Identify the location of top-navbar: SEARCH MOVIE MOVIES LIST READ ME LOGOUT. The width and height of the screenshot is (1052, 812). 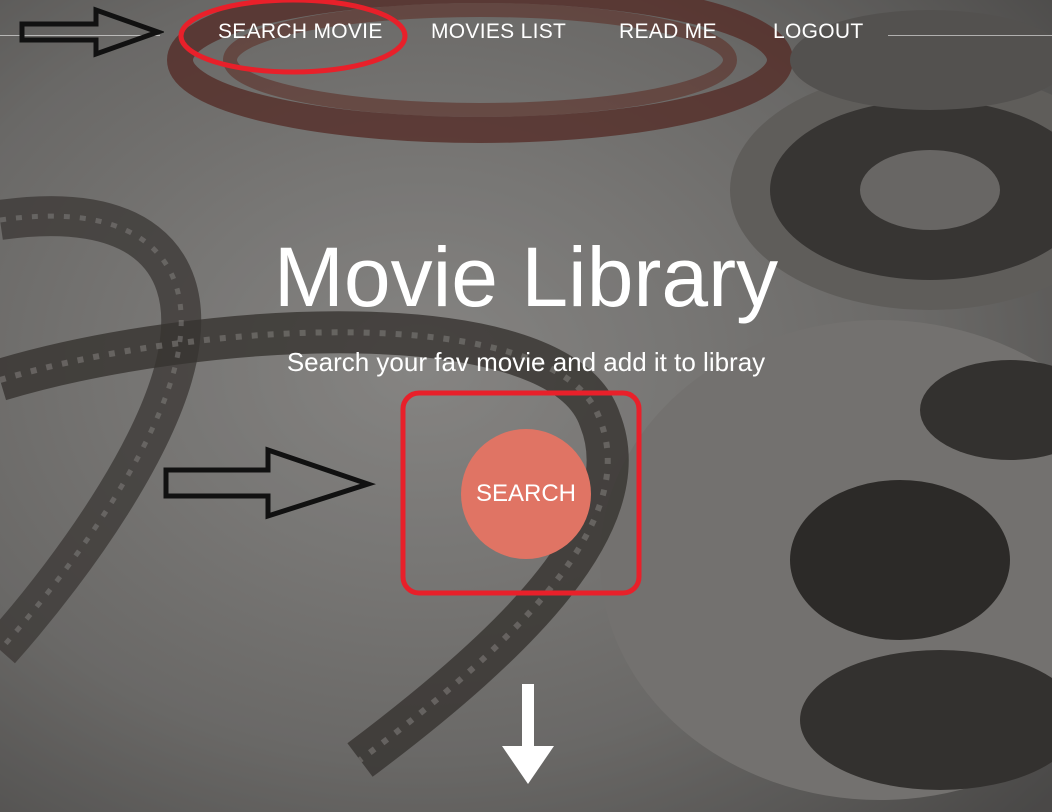
(526, 33).